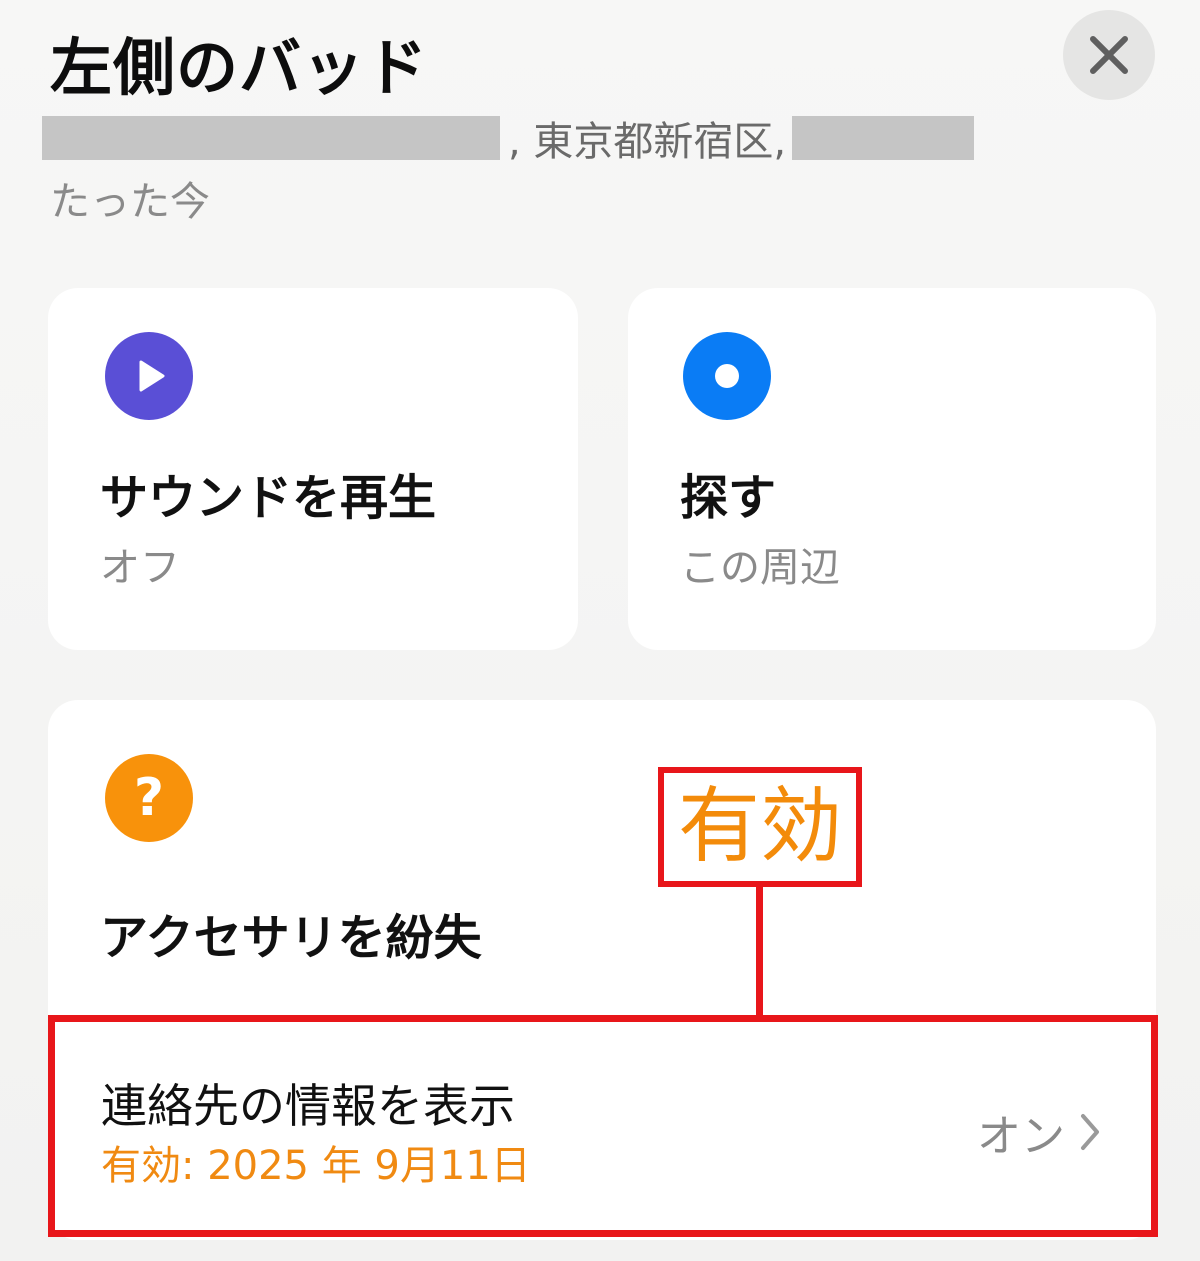 The width and height of the screenshot is (1200, 1261). I want to click on page-title: 左側のバッド, so click(239, 67).